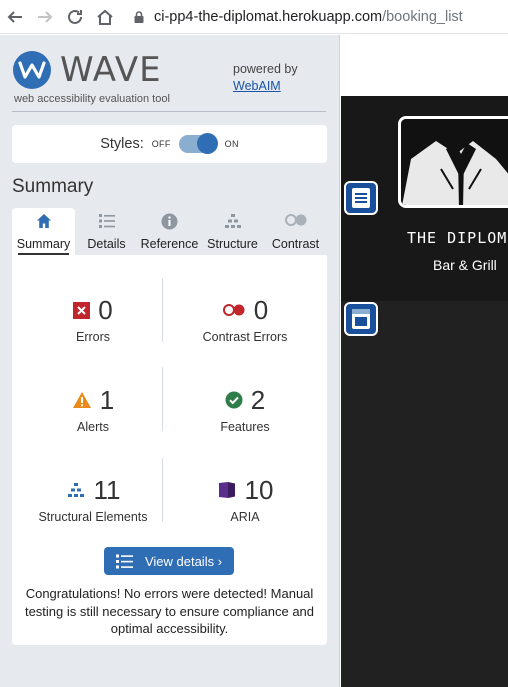 This screenshot has height=687, width=508. What do you see at coordinates (231, 144) in the screenshot?
I see `styles-on-label: ON` at bounding box center [231, 144].